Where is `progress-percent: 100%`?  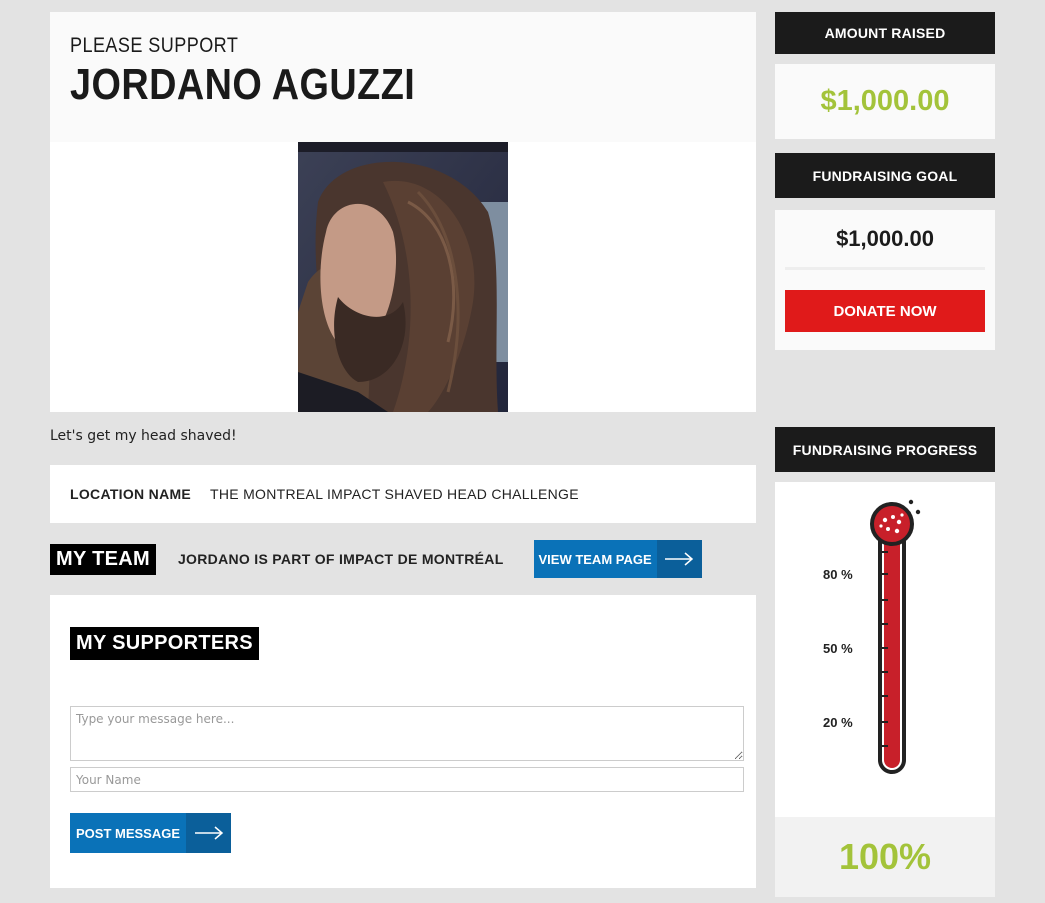 progress-percent: 100% is located at coordinates (885, 857).